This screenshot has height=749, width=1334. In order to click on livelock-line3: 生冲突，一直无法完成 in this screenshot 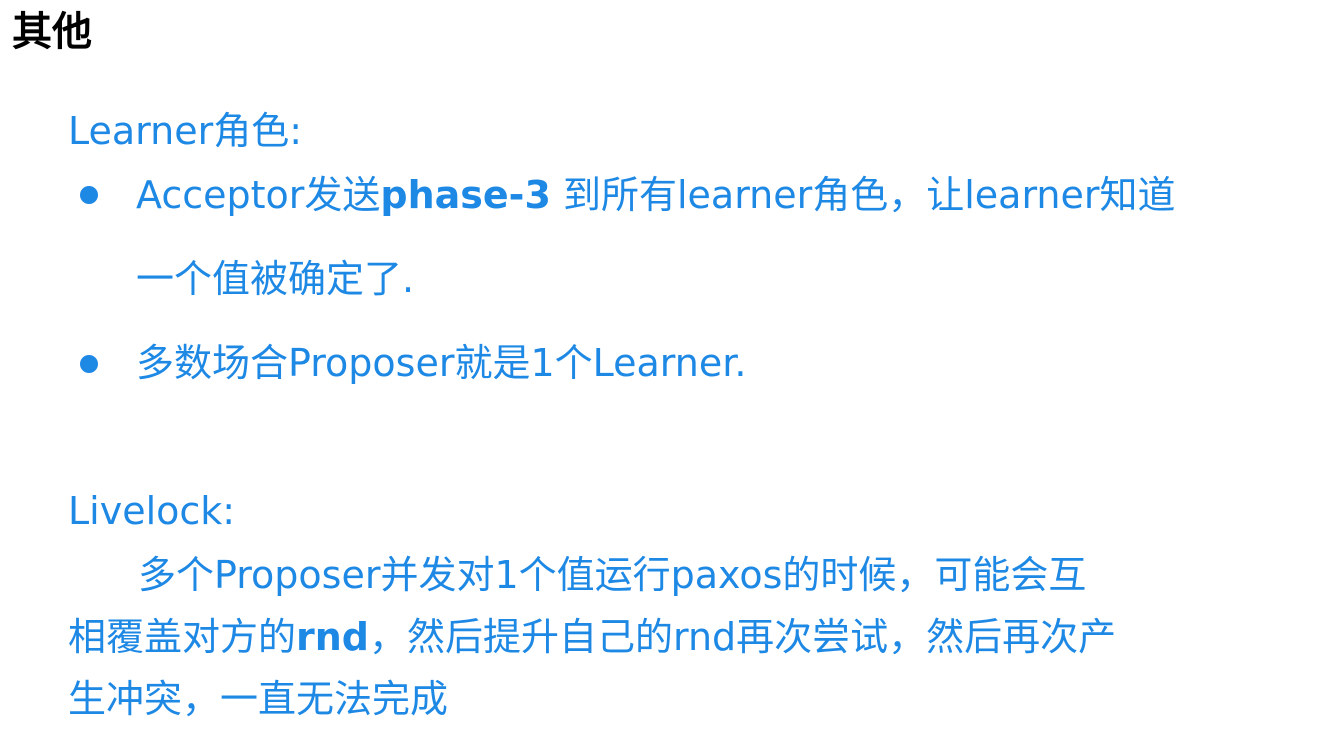, I will do `click(258, 699)`.